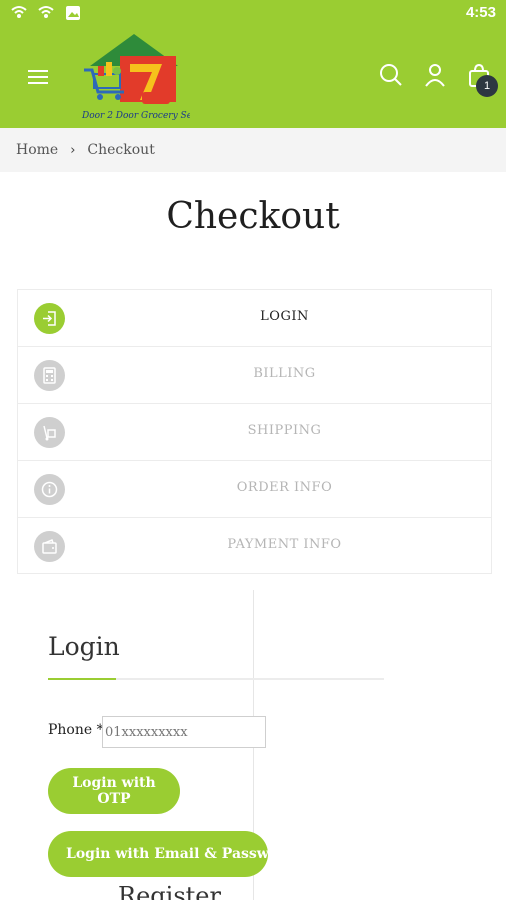 The width and height of the screenshot is (506, 900). Describe the element at coordinates (284, 316) in the screenshot. I see `step-label: LOGIN` at that location.